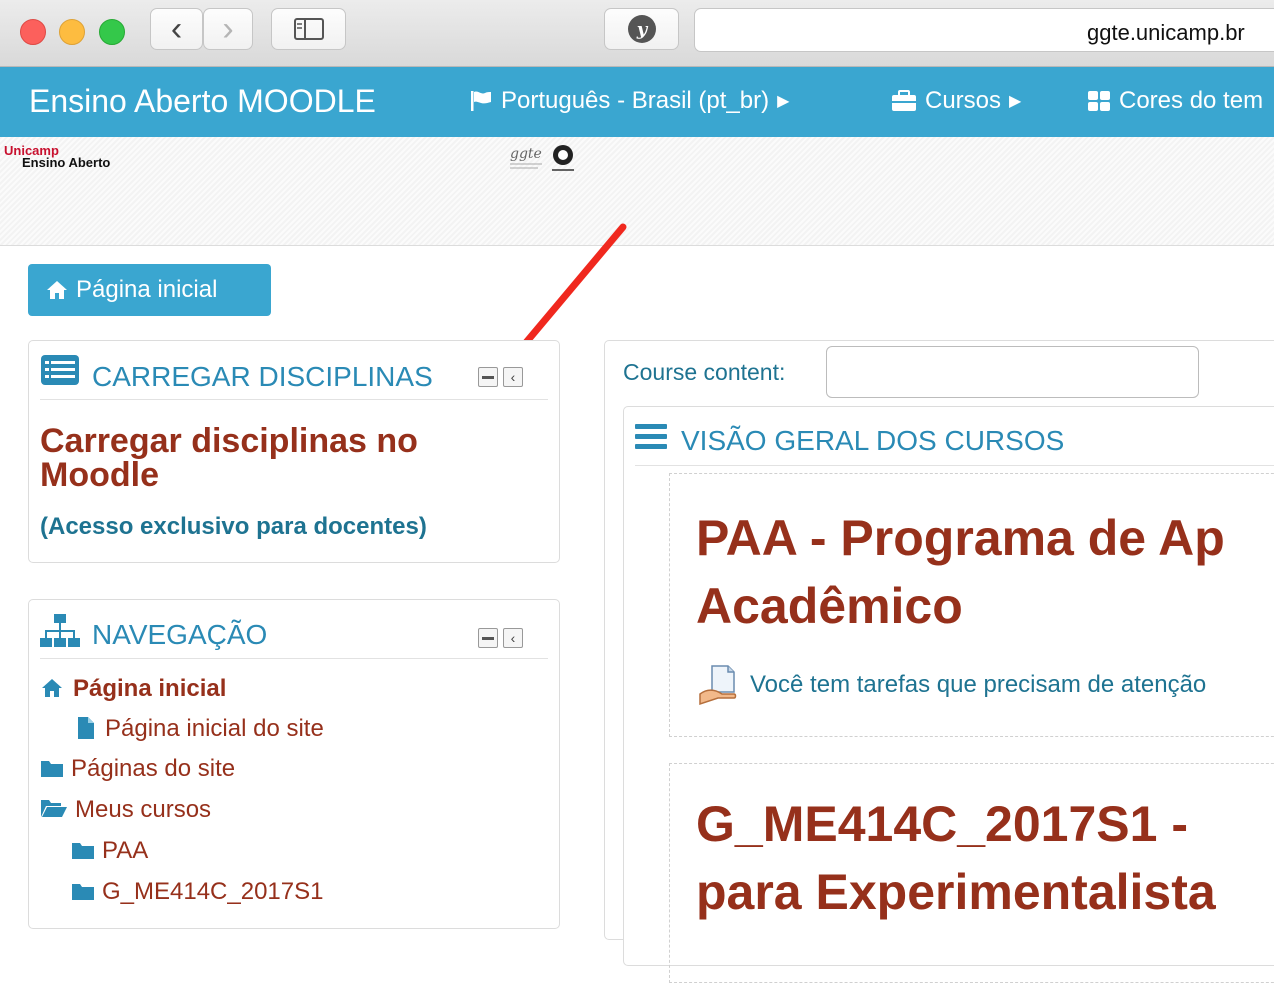 The image size is (1274, 983). I want to click on file-icon, so click(86, 728).